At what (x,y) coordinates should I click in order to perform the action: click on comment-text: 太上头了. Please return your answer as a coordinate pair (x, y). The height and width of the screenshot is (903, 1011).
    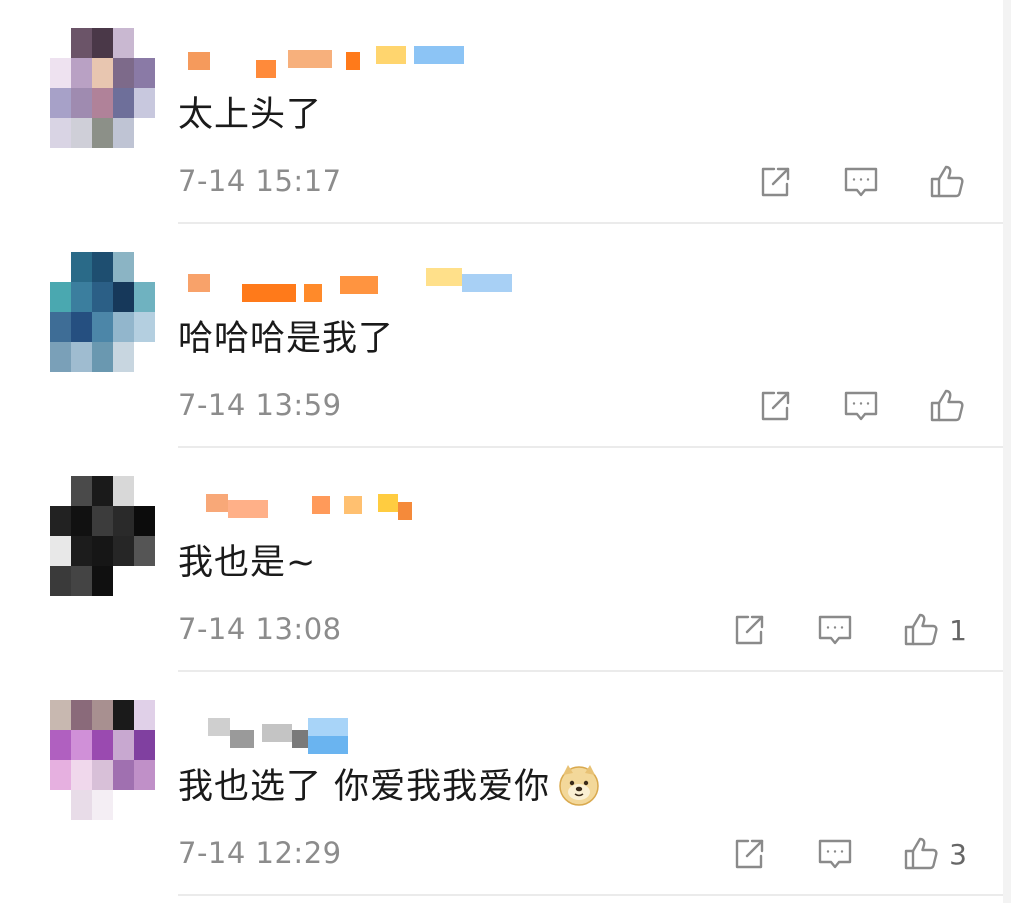
    Looking at the image, I should click on (250, 111).